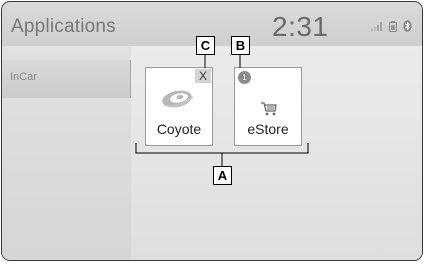  Describe the element at coordinates (222, 175) in the screenshot. I see `callout-label-a: A` at that location.